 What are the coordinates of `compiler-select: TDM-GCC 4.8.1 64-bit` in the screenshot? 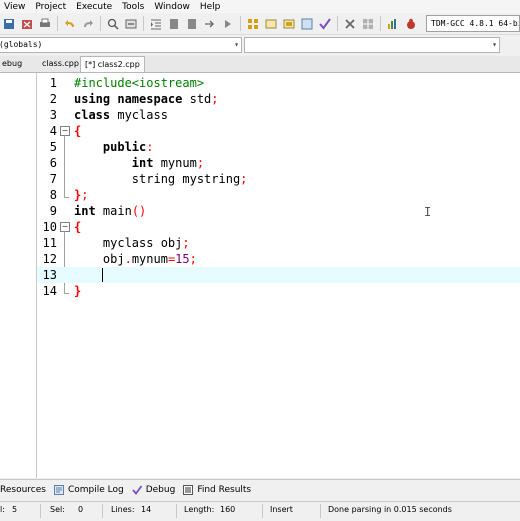 It's located at (473, 23).